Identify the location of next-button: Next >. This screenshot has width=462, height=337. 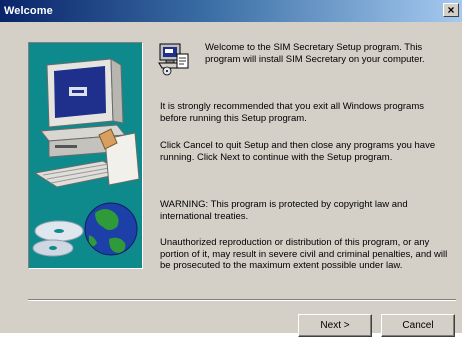
(335, 325).